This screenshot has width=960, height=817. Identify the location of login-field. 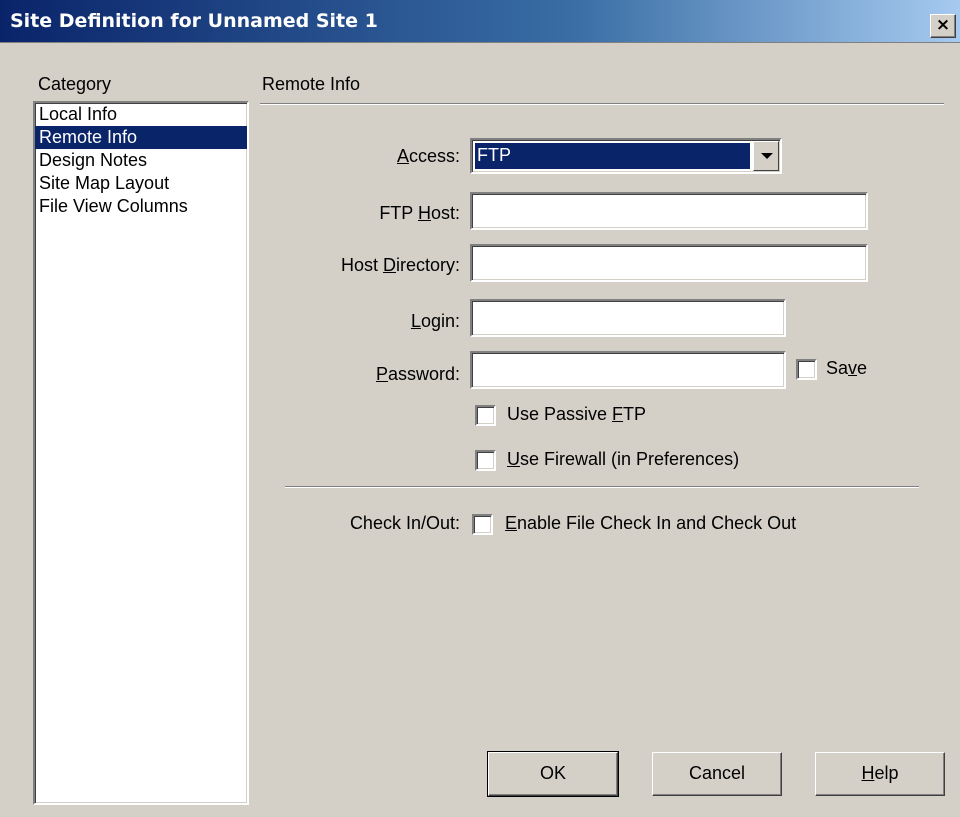
(628, 318).